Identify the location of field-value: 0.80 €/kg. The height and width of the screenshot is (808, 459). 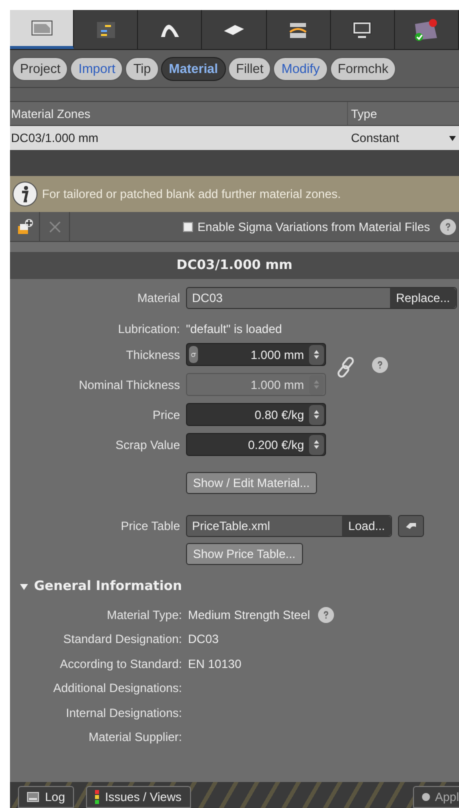
(279, 415).